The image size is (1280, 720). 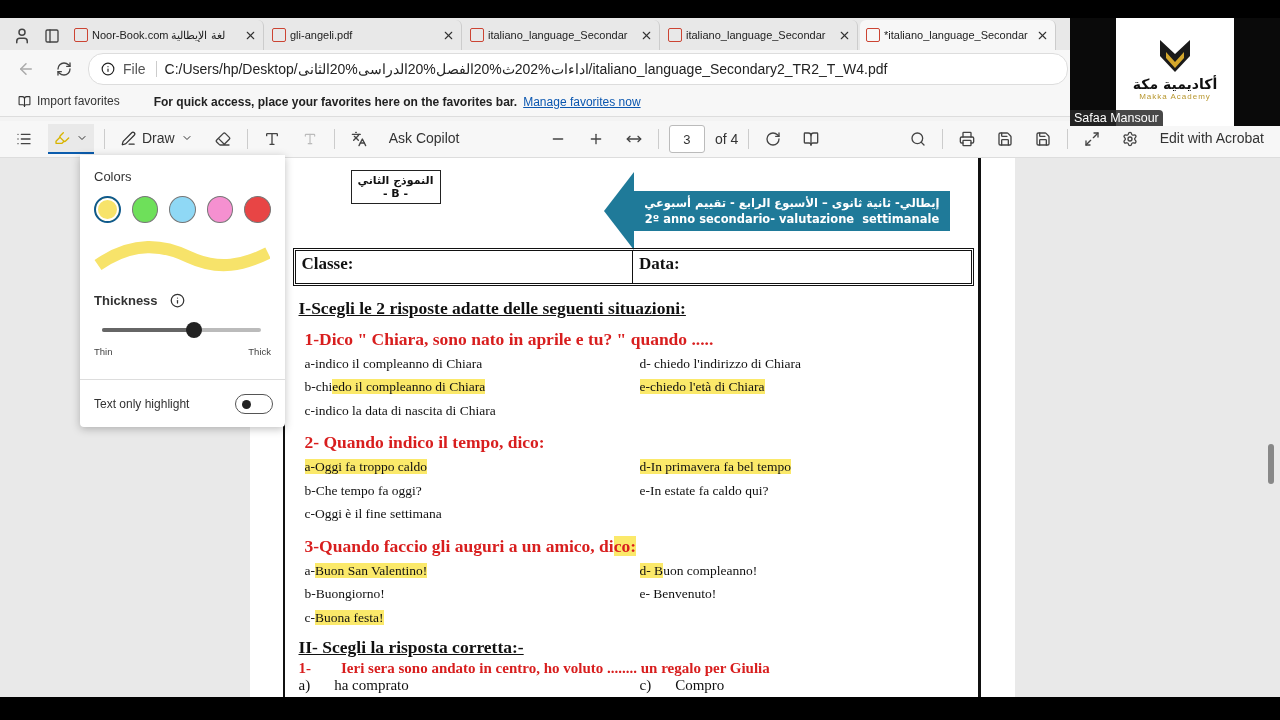 What do you see at coordinates (806, 598) in the screenshot?
I see `answer-option: e- Benvenuto!` at bounding box center [806, 598].